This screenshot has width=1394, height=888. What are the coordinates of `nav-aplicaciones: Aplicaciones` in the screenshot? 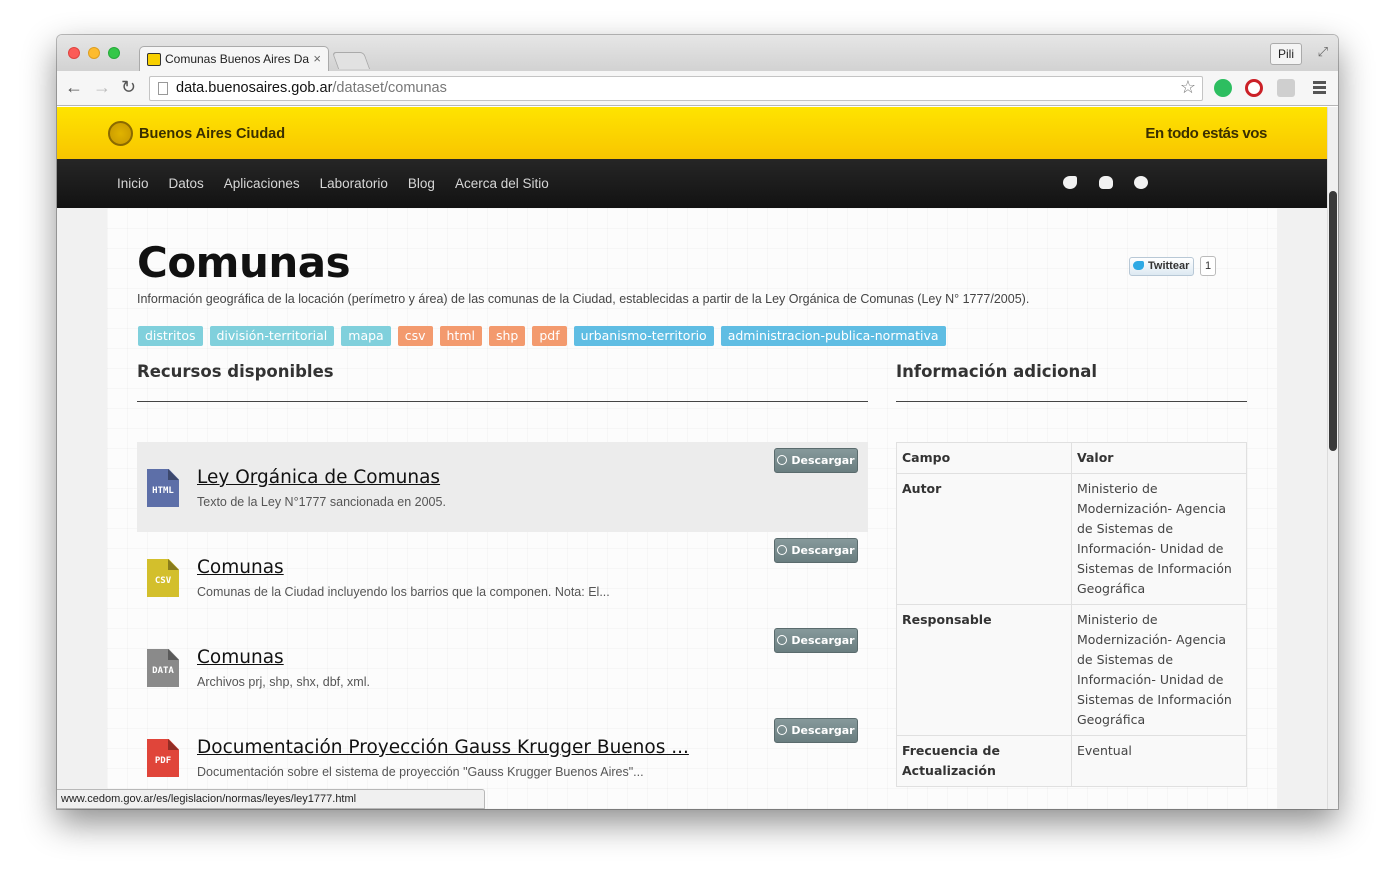 It's located at (262, 183).